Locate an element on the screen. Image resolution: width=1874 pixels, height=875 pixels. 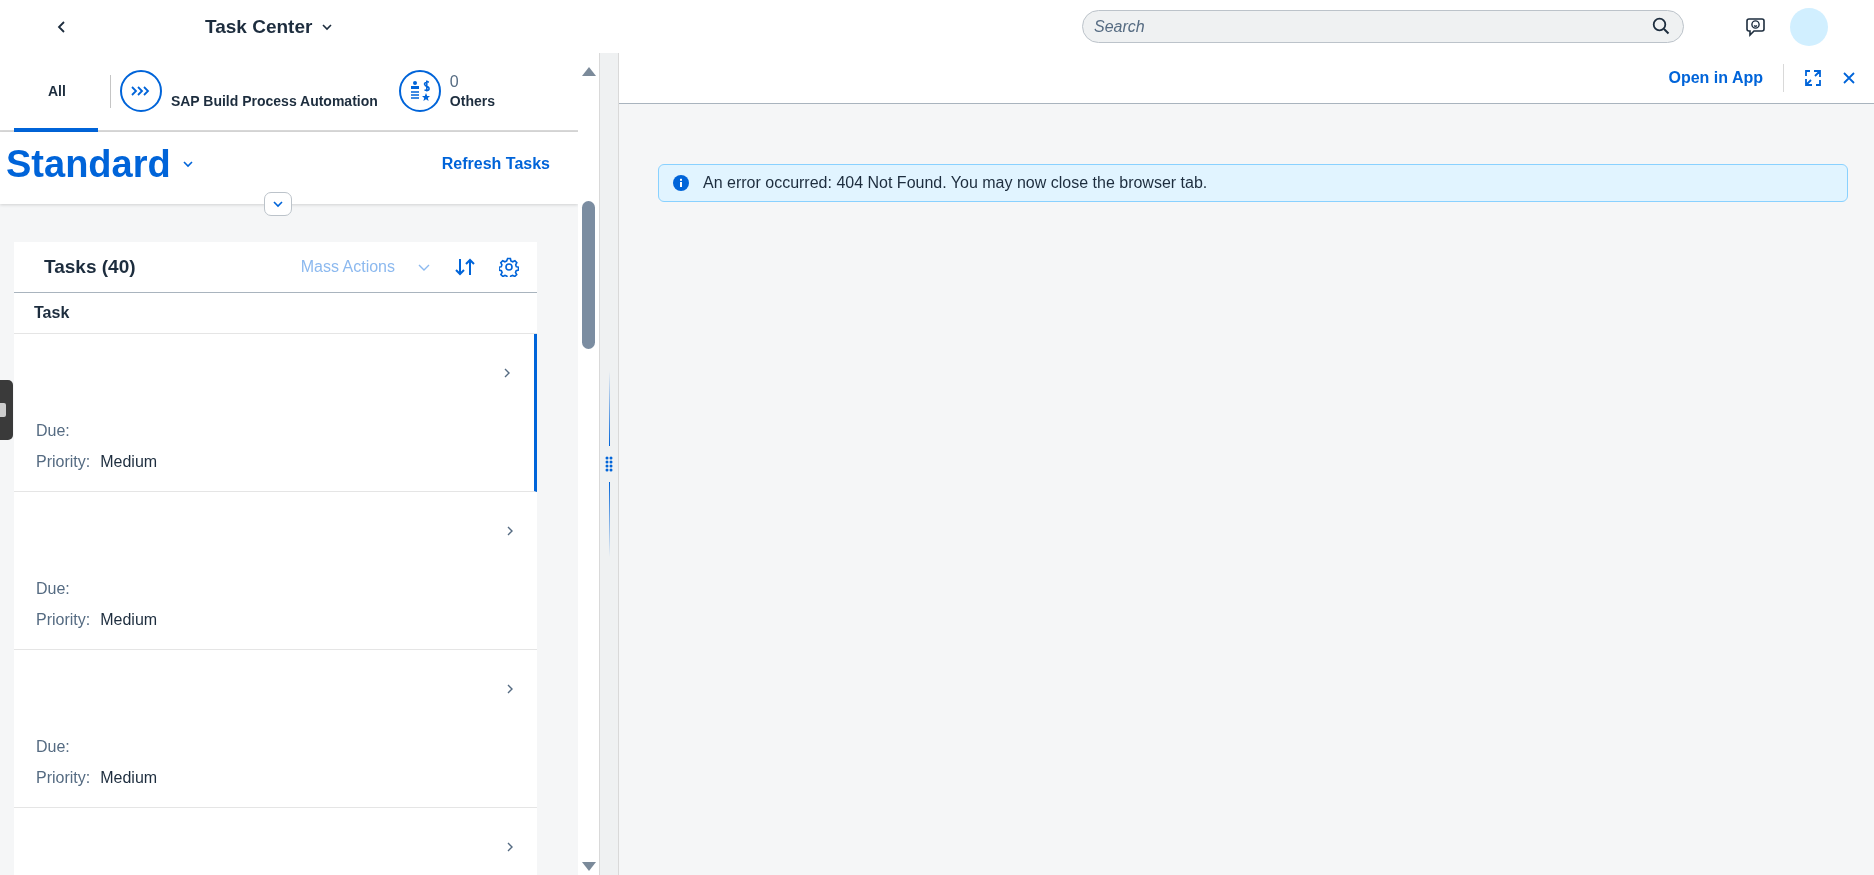
source-tab: 0 Others is located at coordinates (446, 92).